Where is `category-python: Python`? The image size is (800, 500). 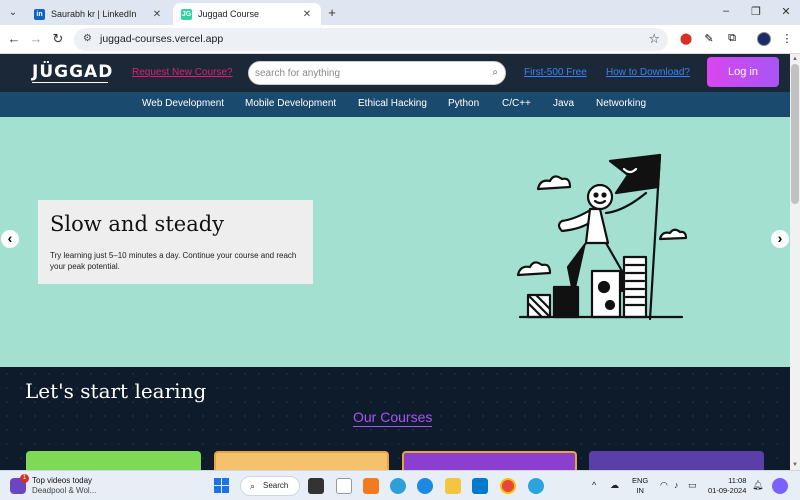
category-python: Python is located at coordinates (463, 103).